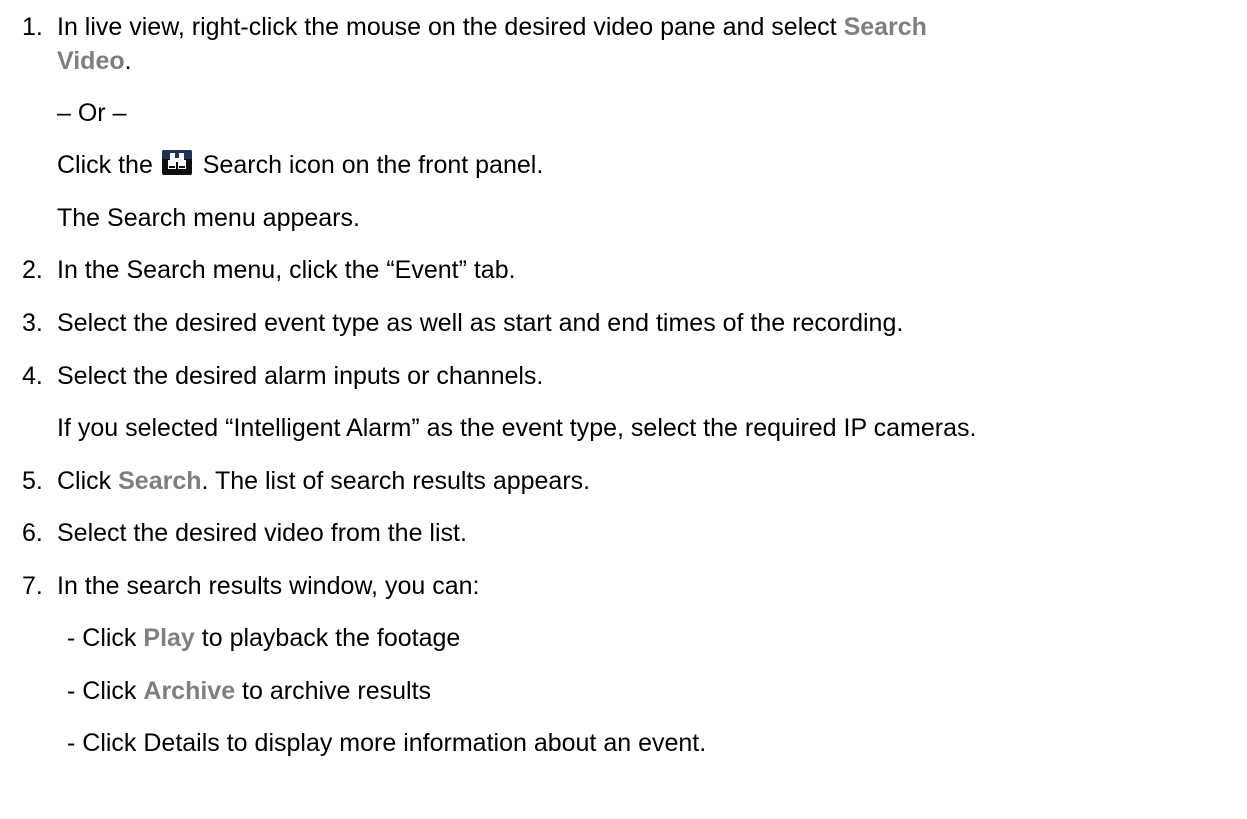 The image size is (1247, 819). I want to click on step-text: Search icon on the front panel., so click(369, 165).